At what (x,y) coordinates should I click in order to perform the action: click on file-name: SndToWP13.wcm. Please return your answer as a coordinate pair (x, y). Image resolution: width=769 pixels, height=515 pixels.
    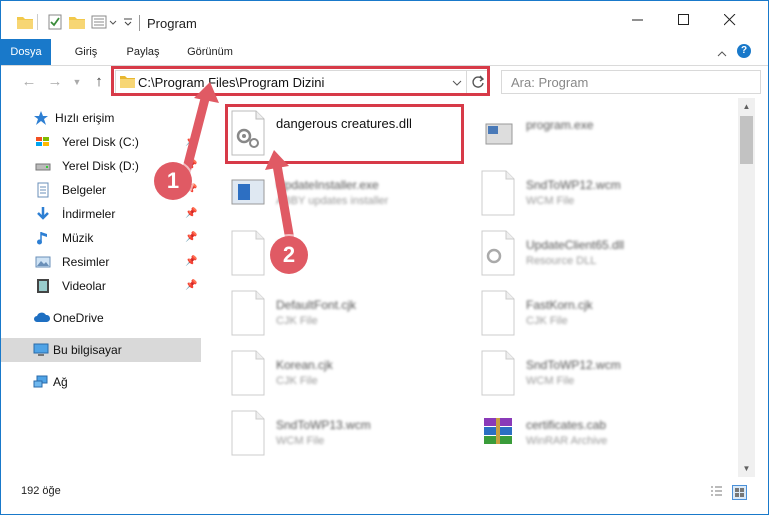
    Looking at the image, I should click on (323, 425).